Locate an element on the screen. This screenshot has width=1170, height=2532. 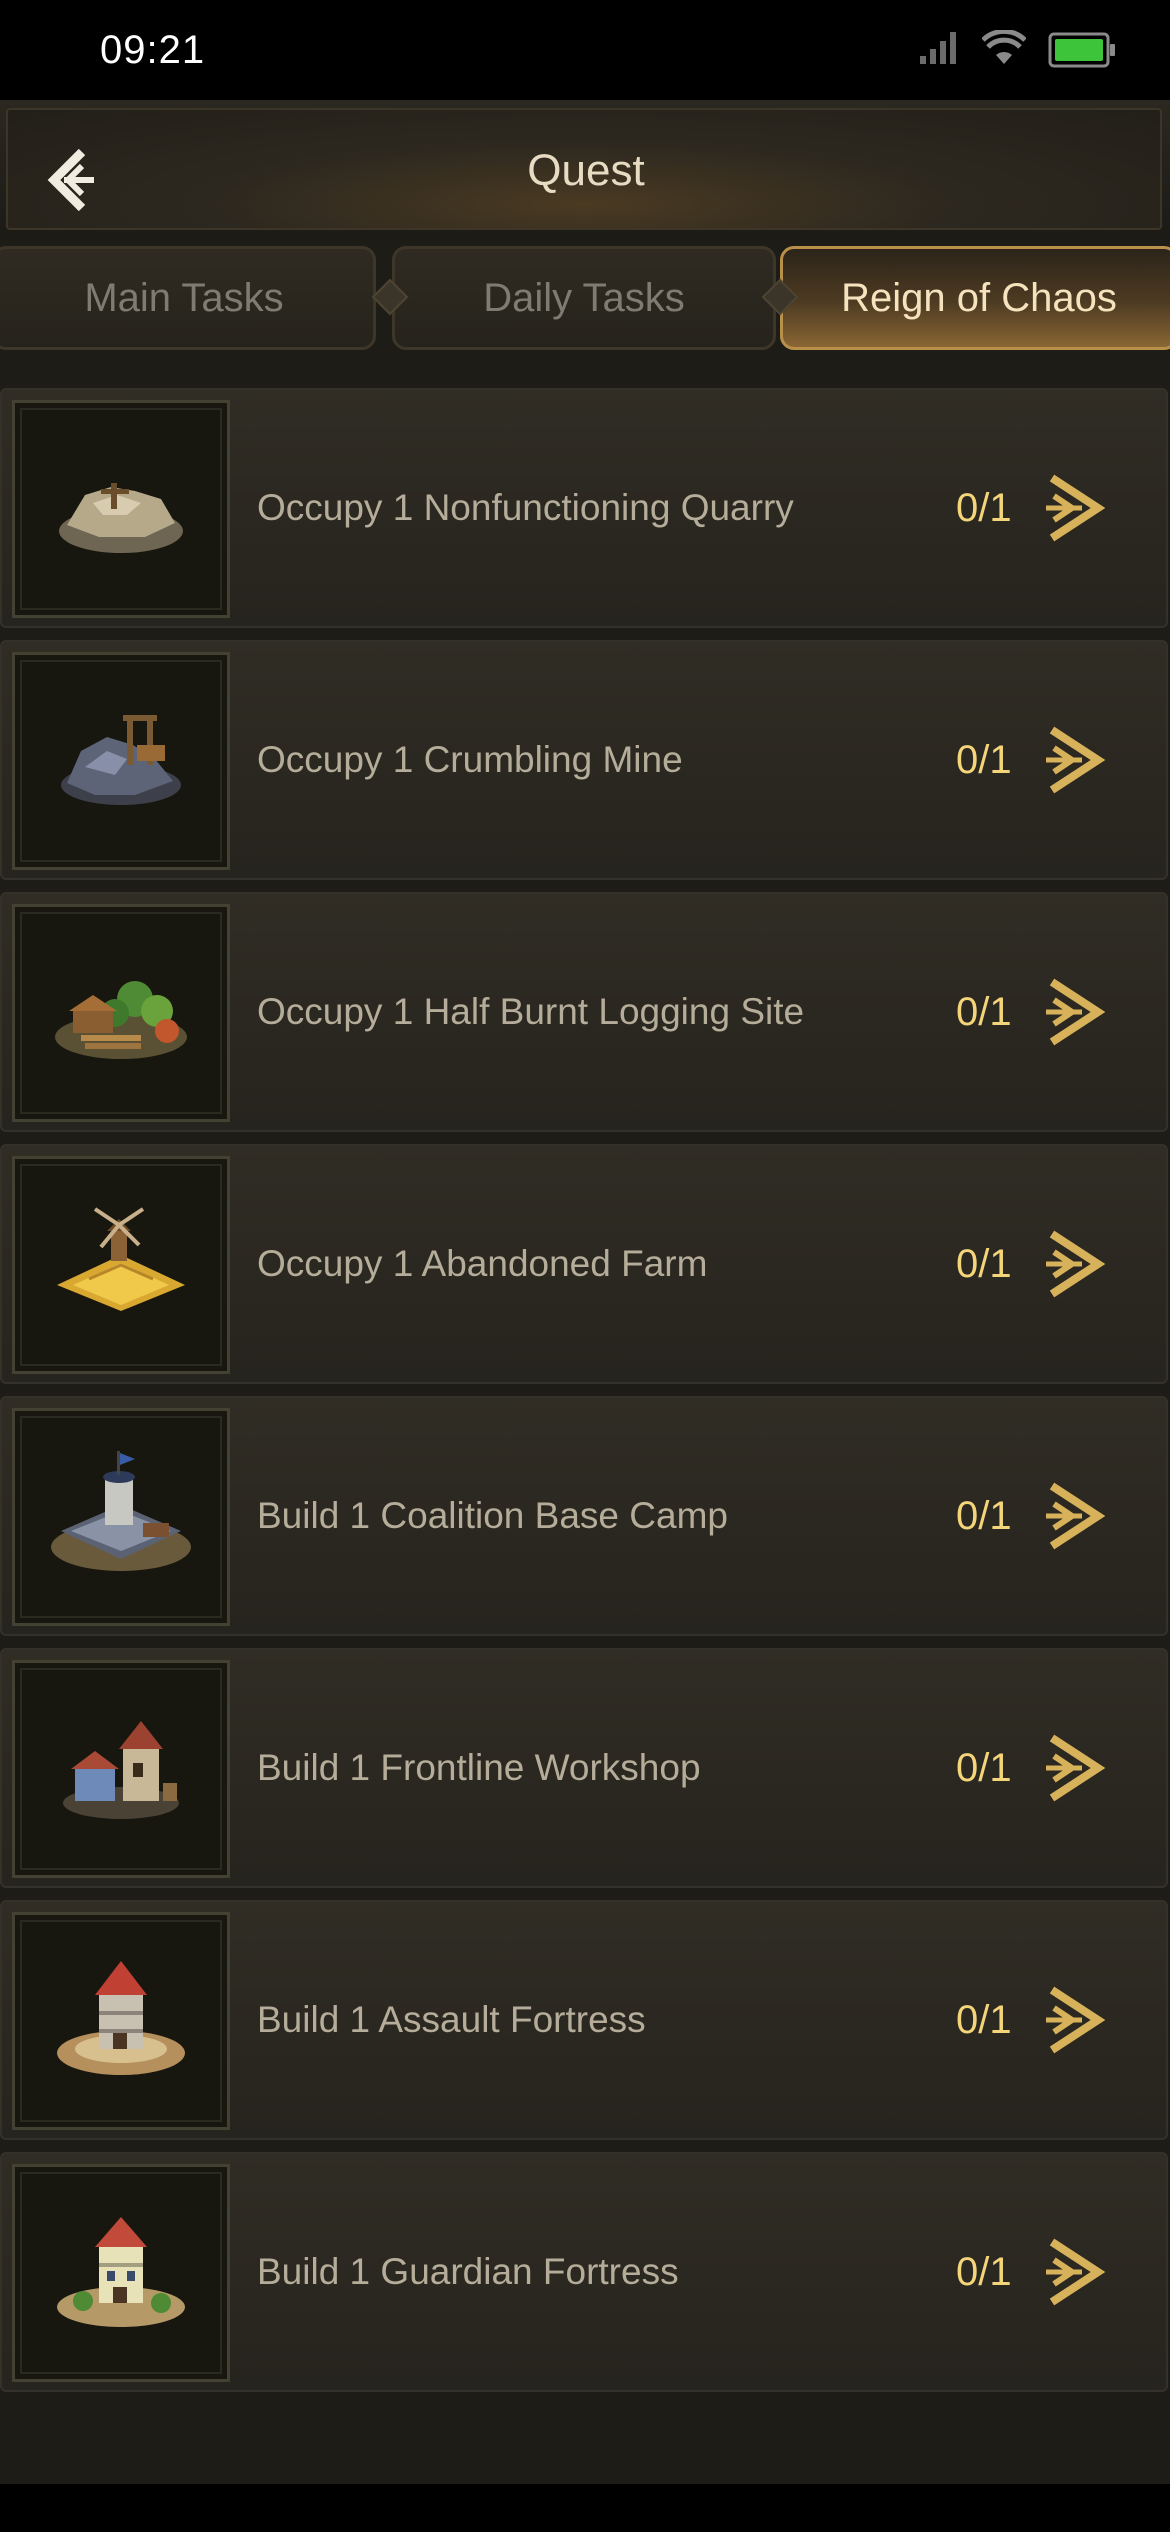
quest-row: Occupy 1 Abandoned Farm 0/1 is located at coordinates (584, 1264).